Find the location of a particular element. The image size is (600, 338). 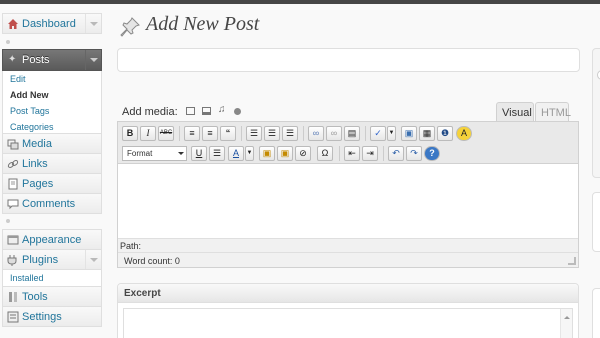

sidebar-item-label: Links is located at coordinates (35, 164).